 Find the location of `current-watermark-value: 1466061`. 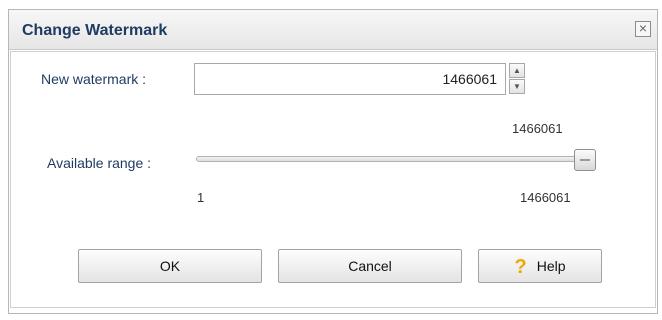

current-watermark-value: 1466061 is located at coordinates (537, 128).